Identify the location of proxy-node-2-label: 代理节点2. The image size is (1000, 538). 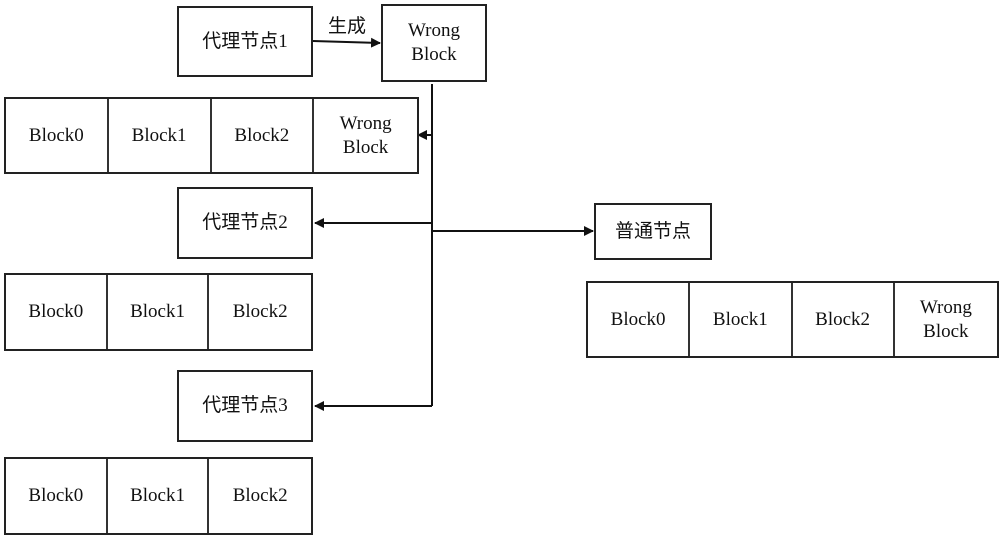
(245, 222).